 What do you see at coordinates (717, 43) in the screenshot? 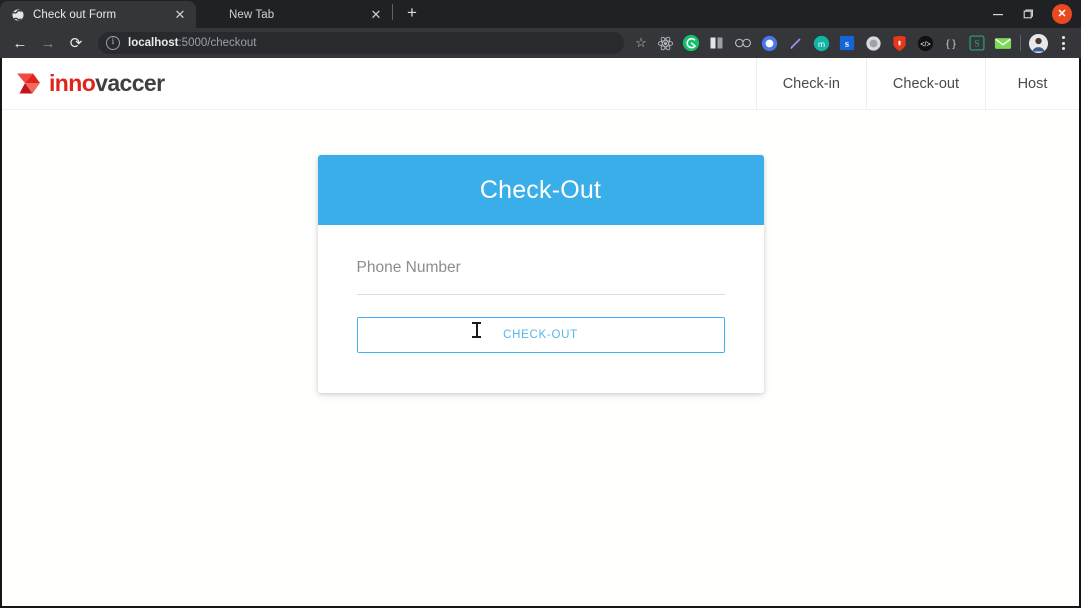
I see `columns-extension-icon` at bounding box center [717, 43].